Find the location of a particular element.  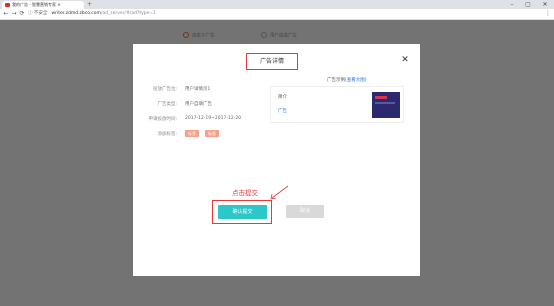

close-icon: ✕ is located at coordinates (405, 60).